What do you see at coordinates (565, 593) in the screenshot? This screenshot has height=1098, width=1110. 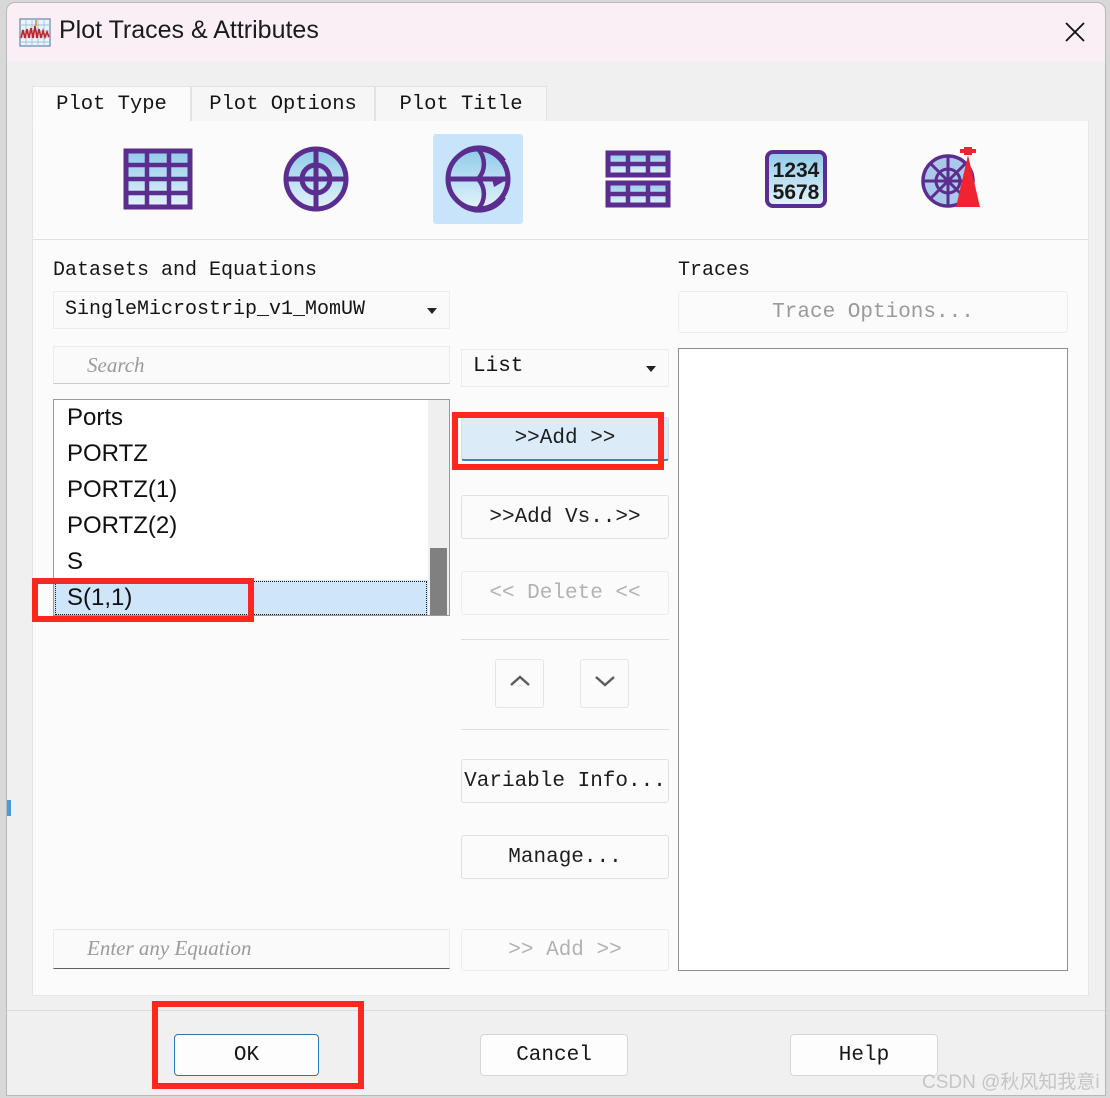 I see `delete-button: << Delete <<` at bounding box center [565, 593].